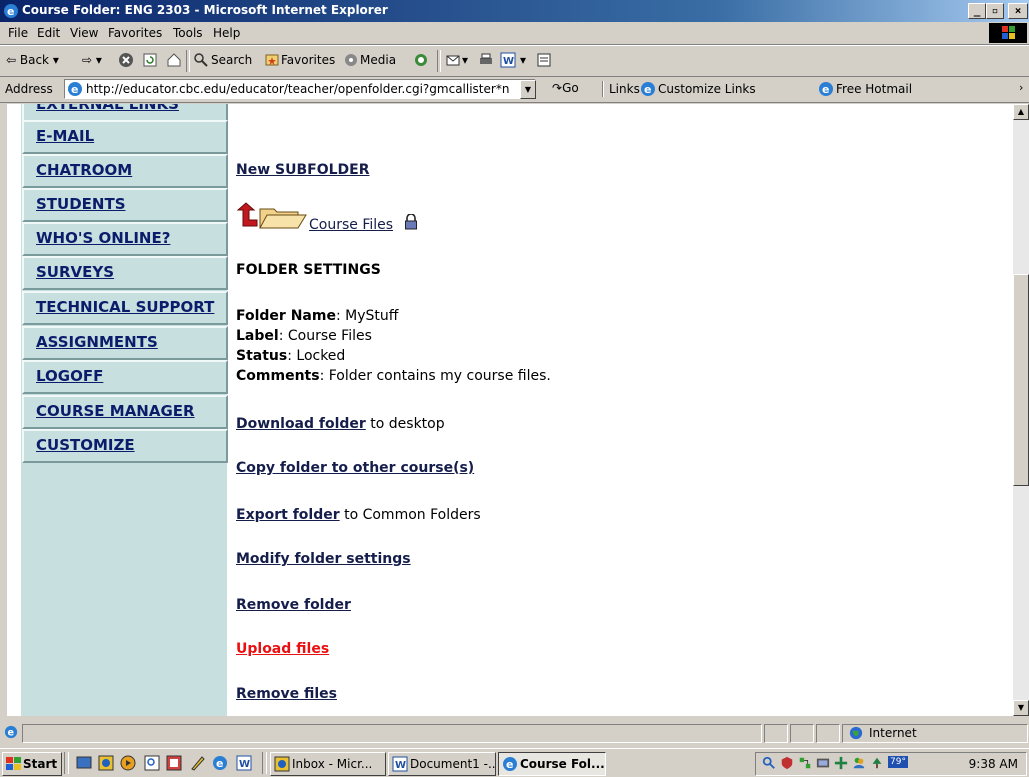  Describe the element at coordinates (152, 763) in the screenshot. I see `quicklaunch-search-icon` at that location.